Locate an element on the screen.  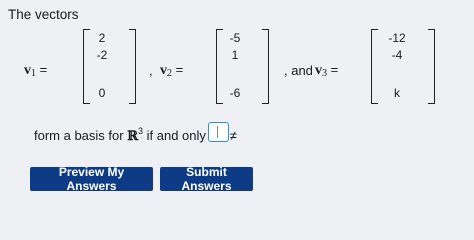
v3-entry-1: -12 is located at coordinates (397, 38).